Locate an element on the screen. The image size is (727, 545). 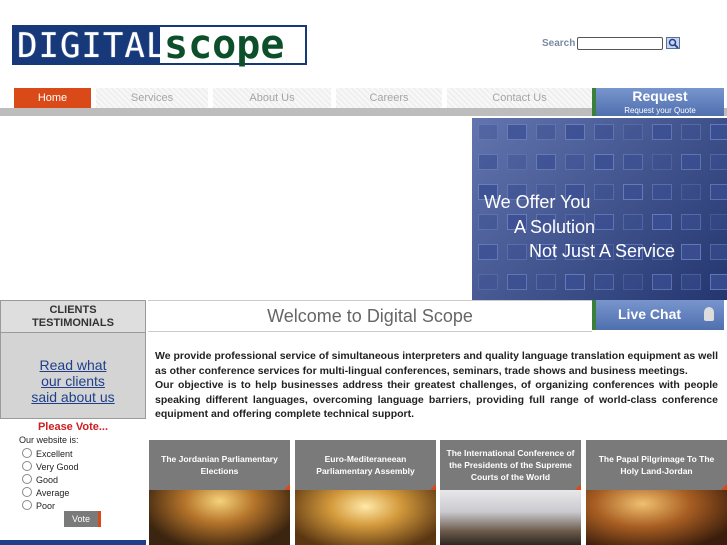
event-card-title: The Jordanian Parliamentary Elections is located at coordinates (219, 465).